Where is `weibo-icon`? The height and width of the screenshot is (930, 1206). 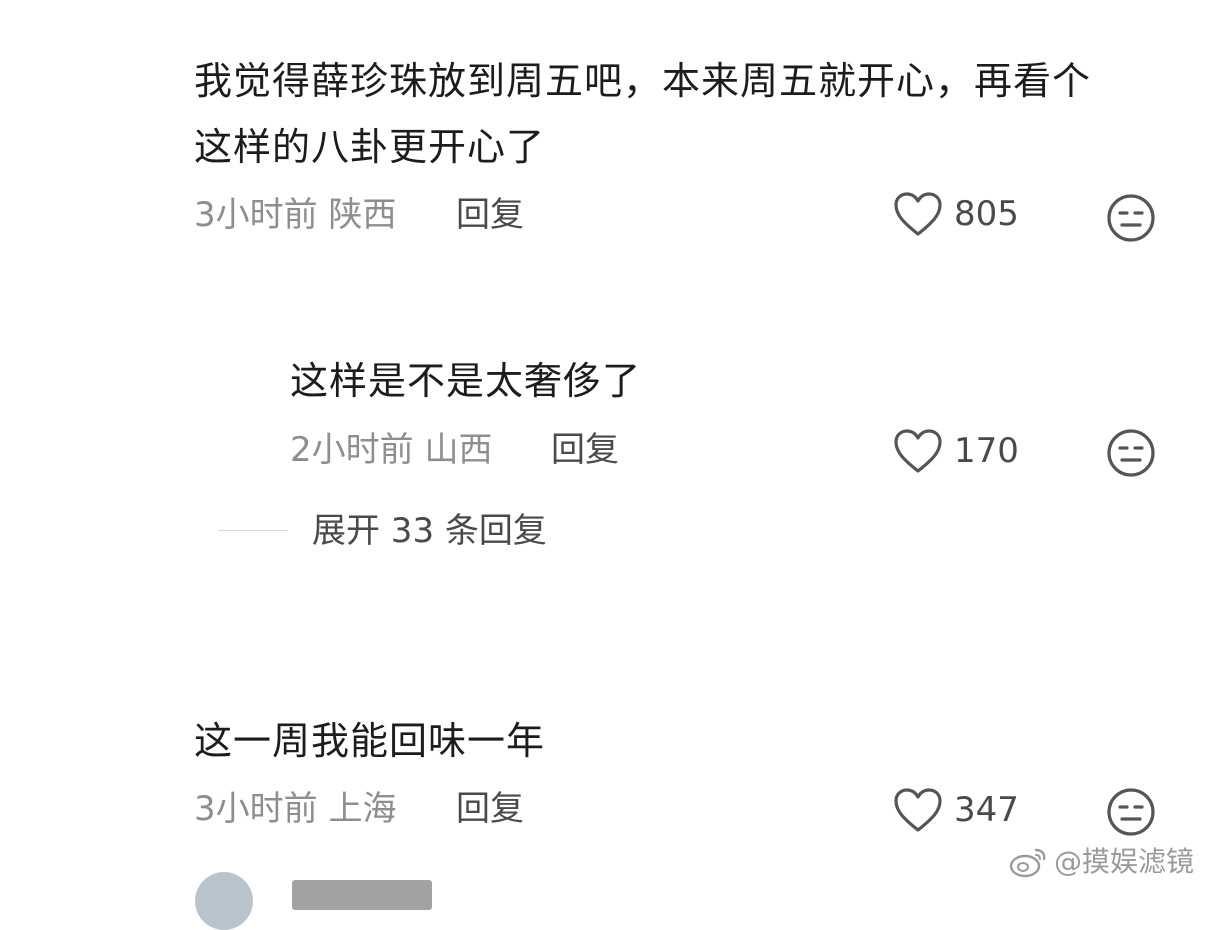 weibo-icon is located at coordinates (1027, 863).